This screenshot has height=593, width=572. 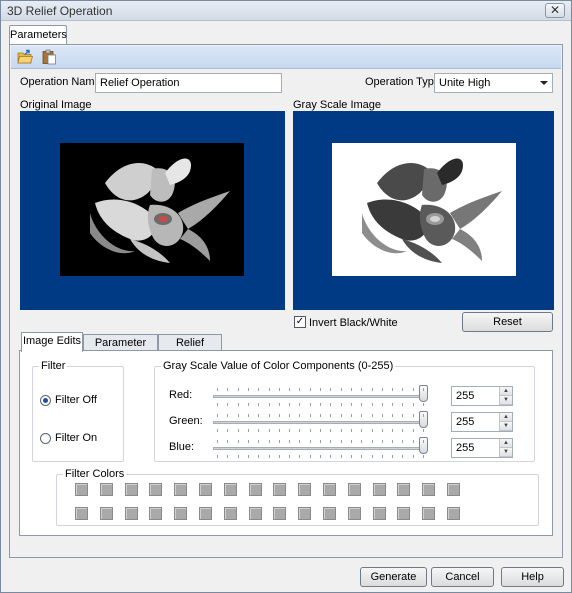 I want to click on help-button: Help, so click(x=532, y=577).